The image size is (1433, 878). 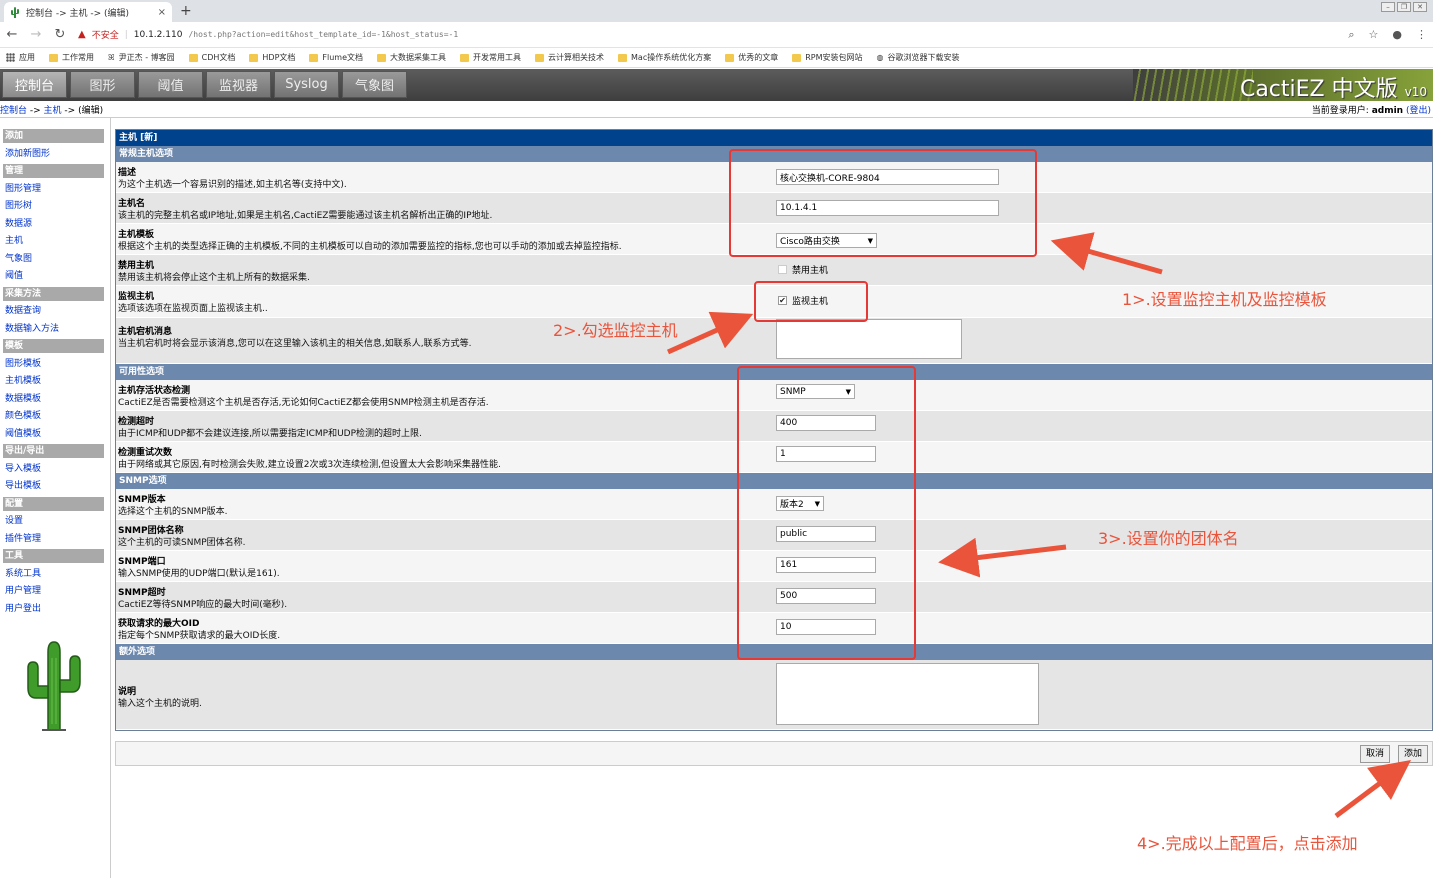 I want to click on breadcrumb: 控制台 -> 主机 -> (编辑), so click(x=52, y=110).